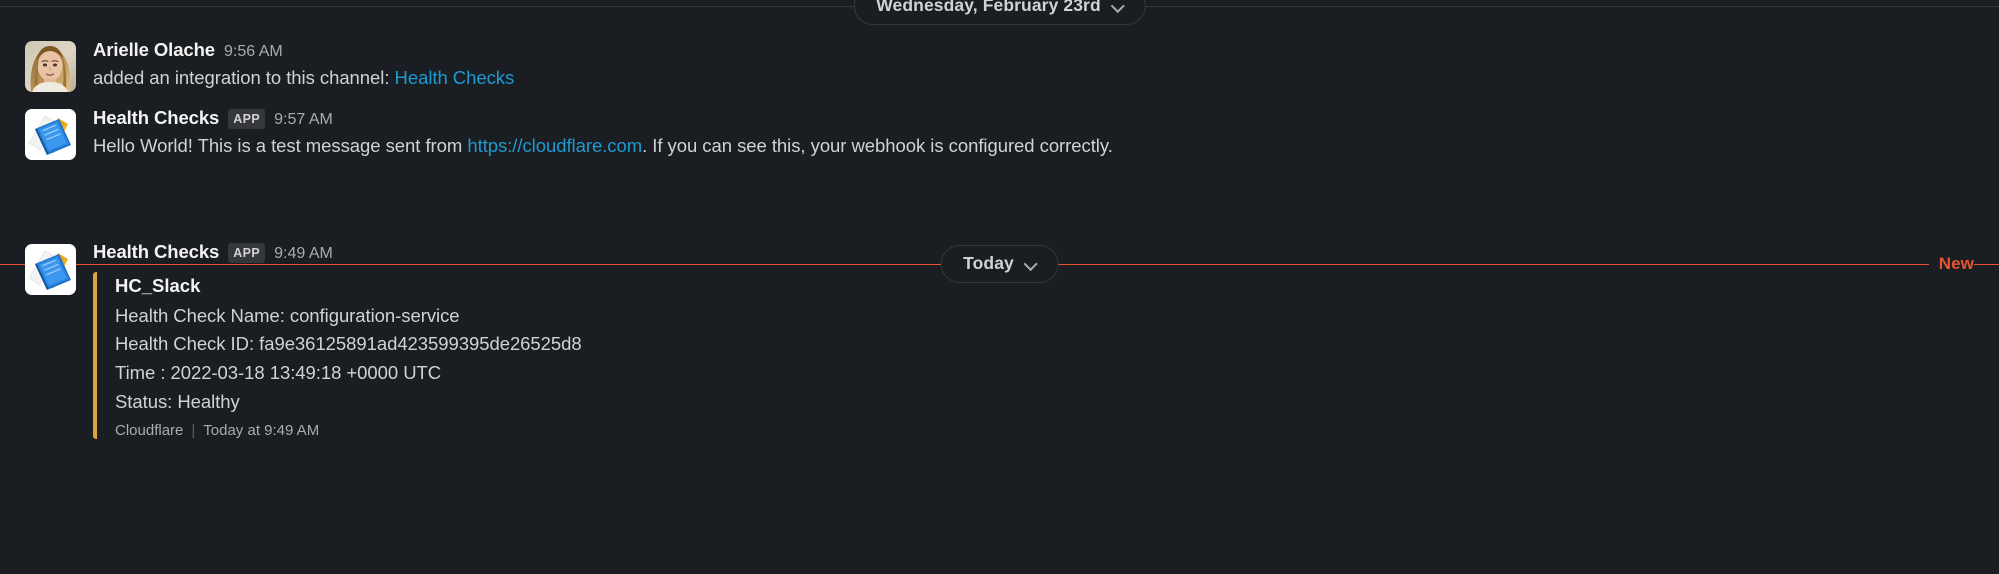  Describe the element at coordinates (484, 430) in the screenshot. I see `attachment-footer: Cloudflare | Today at 9:49 AM` at that location.